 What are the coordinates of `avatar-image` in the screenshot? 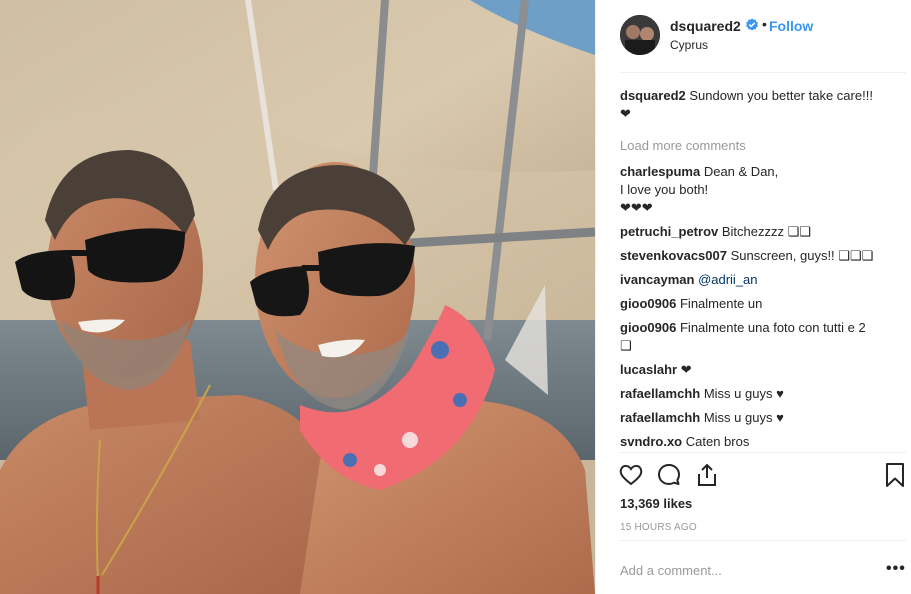 It's located at (640, 35).